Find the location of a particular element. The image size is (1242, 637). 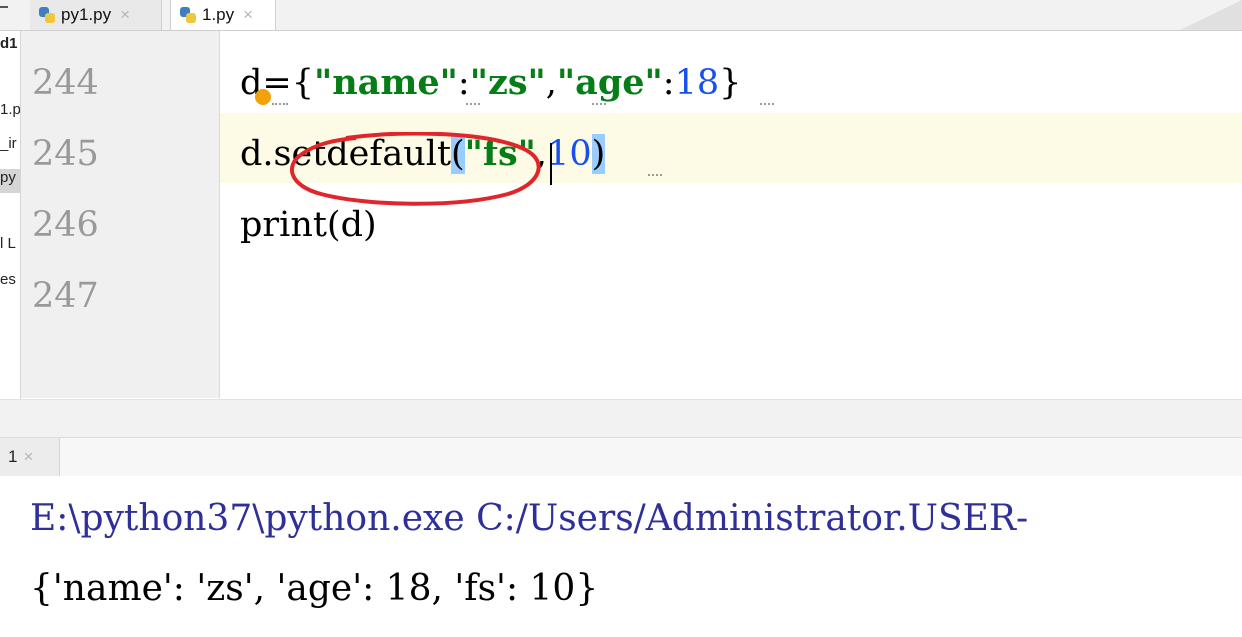

tab-1py: 1.py × is located at coordinates (223, 15).